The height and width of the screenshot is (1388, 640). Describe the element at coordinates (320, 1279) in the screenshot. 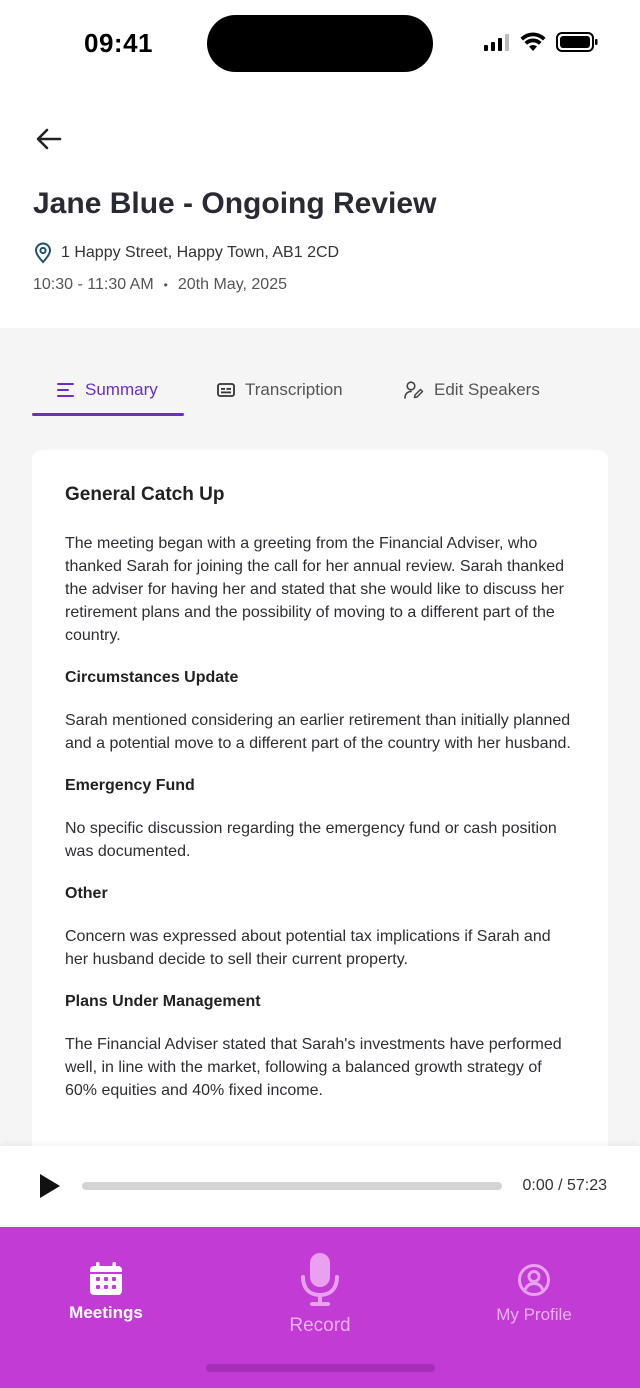

I see `microphone-icon` at that location.